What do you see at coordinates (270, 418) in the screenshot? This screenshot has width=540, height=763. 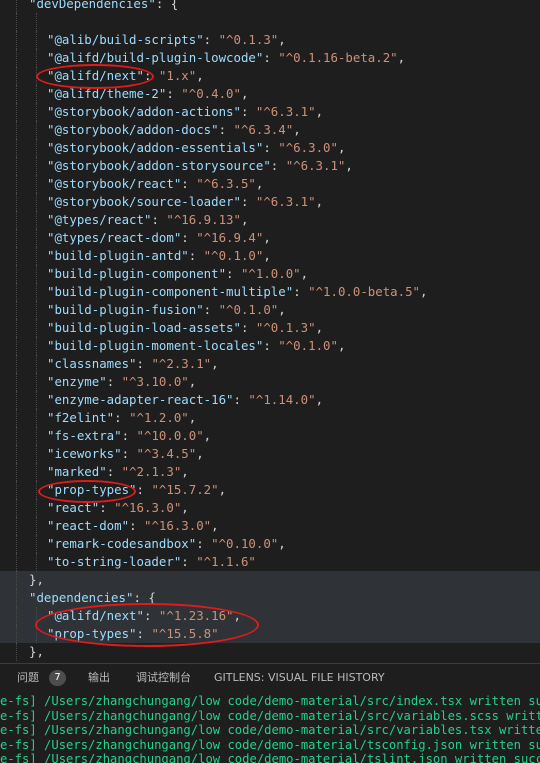 I see `code-line-entry: "f2elint": "^1.2.0",` at bounding box center [270, 418].